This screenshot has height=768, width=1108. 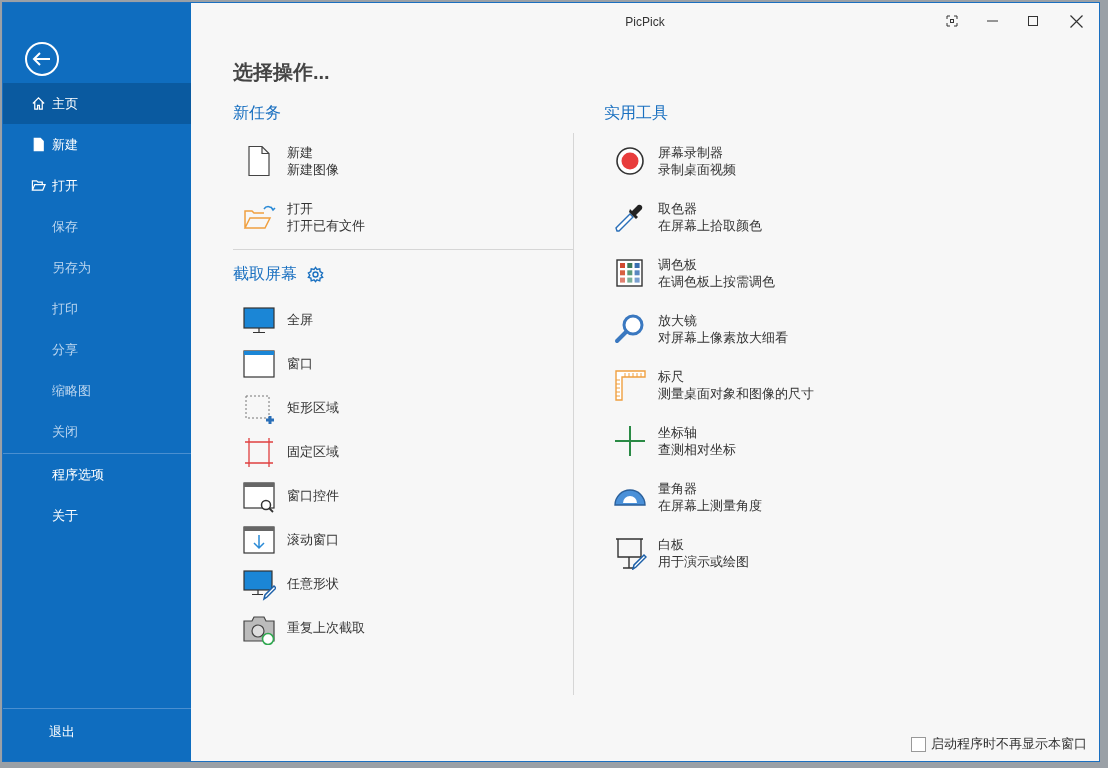 What do you see at coordinates (300, 320) in the screenshot?
I see `tool-name: 全屏` at bounding box center [300, 320].